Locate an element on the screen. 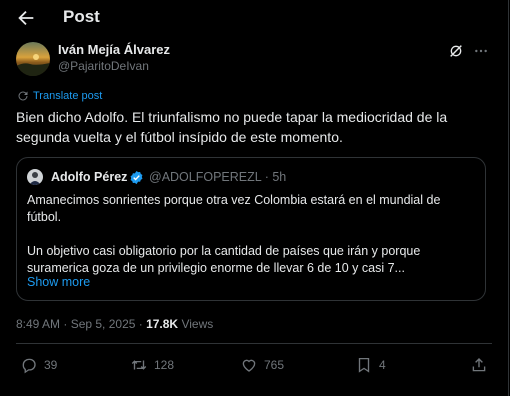 The width and height of the screenshot is (510, 396). repost-count: 128 is located at coordinates (164, 365).